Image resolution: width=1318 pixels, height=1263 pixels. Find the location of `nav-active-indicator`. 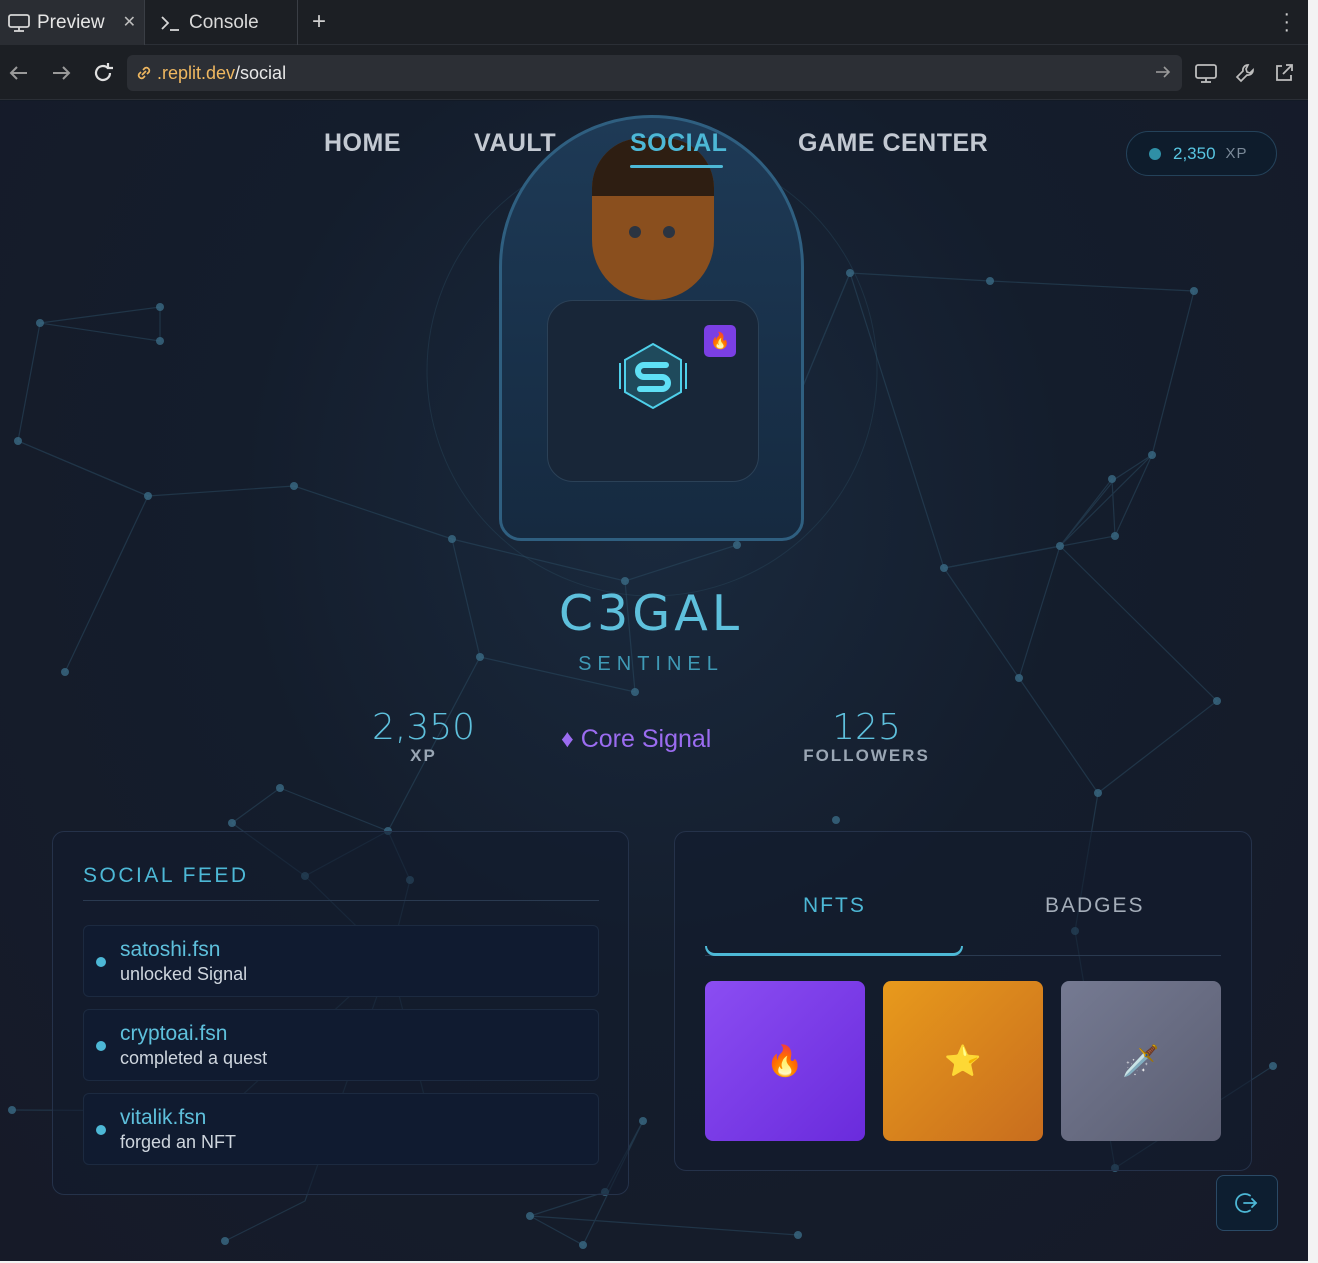

nav-active-indicator is located at coordinates (676, 166).